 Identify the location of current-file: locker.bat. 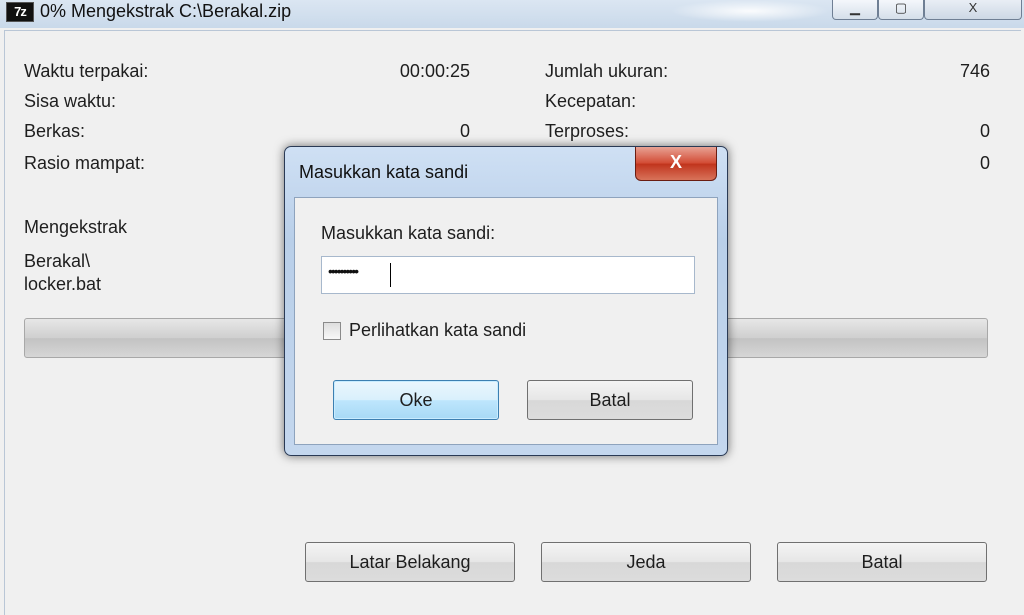
(63, 284).